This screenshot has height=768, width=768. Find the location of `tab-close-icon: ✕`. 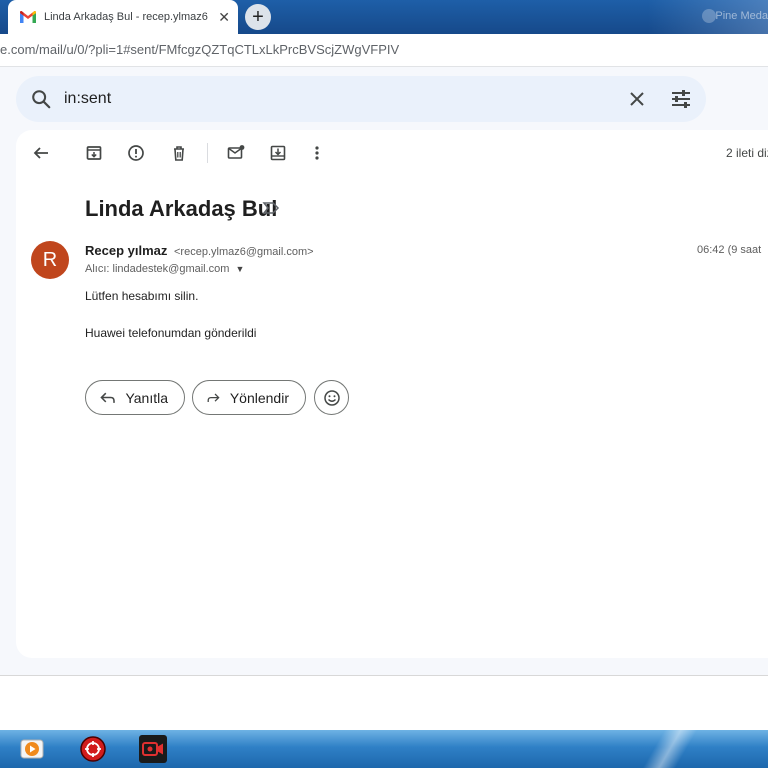

tab-close-icon: ✕ is located at coordinates (224, 17).